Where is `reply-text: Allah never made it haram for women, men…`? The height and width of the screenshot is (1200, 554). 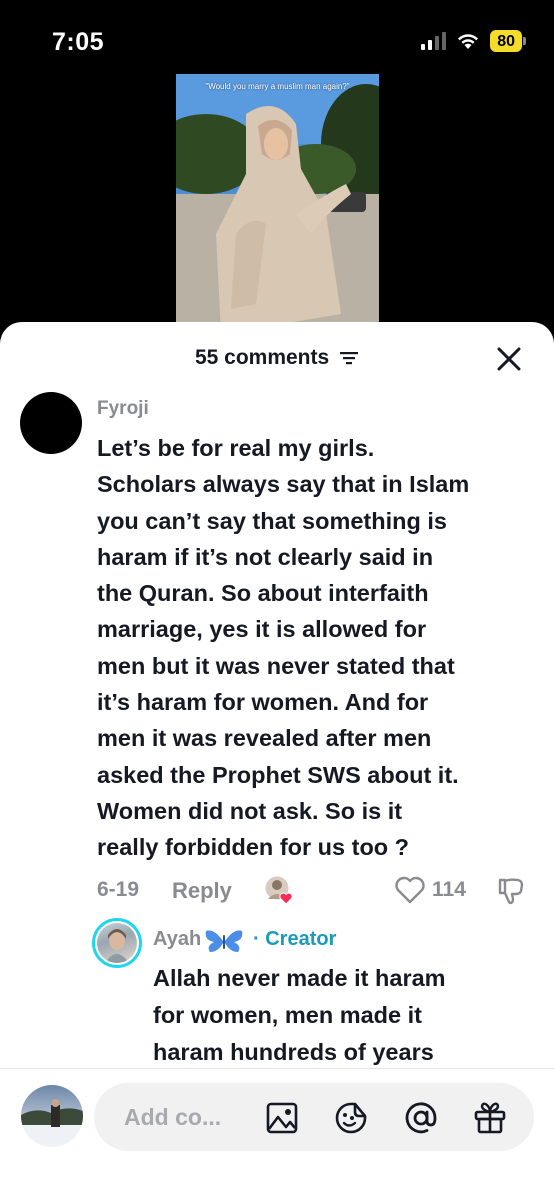 reply-text: Allah never made it haram for women, men… is located at coordinates (343, 1015).